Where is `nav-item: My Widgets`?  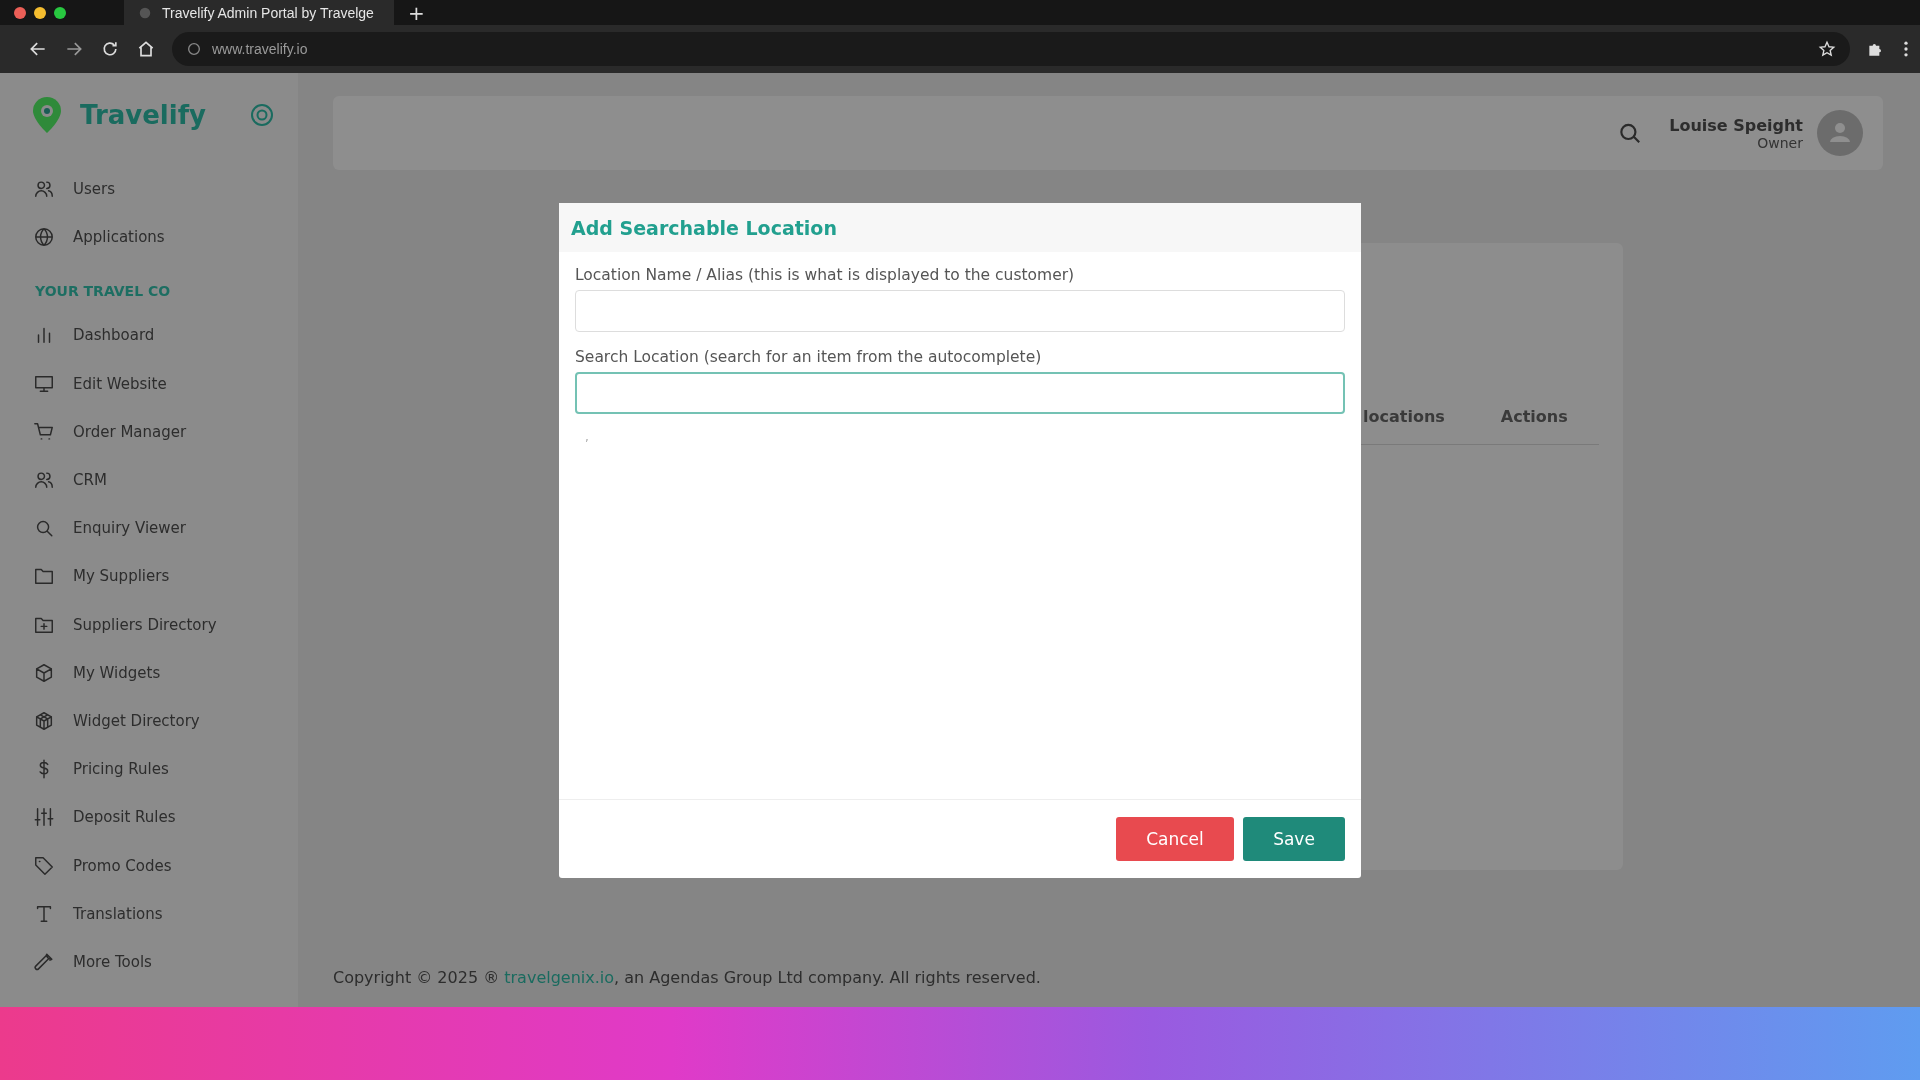 nav-item: My Widgets is located at coordinates (164, 672).